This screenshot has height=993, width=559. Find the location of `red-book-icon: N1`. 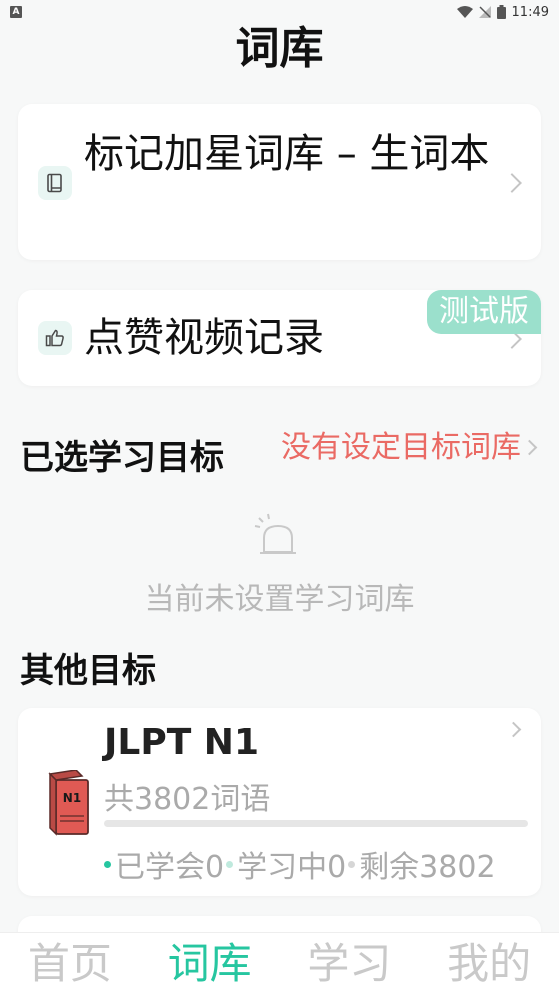

red-book-icon: N1 is located at coordinates (68, 803).